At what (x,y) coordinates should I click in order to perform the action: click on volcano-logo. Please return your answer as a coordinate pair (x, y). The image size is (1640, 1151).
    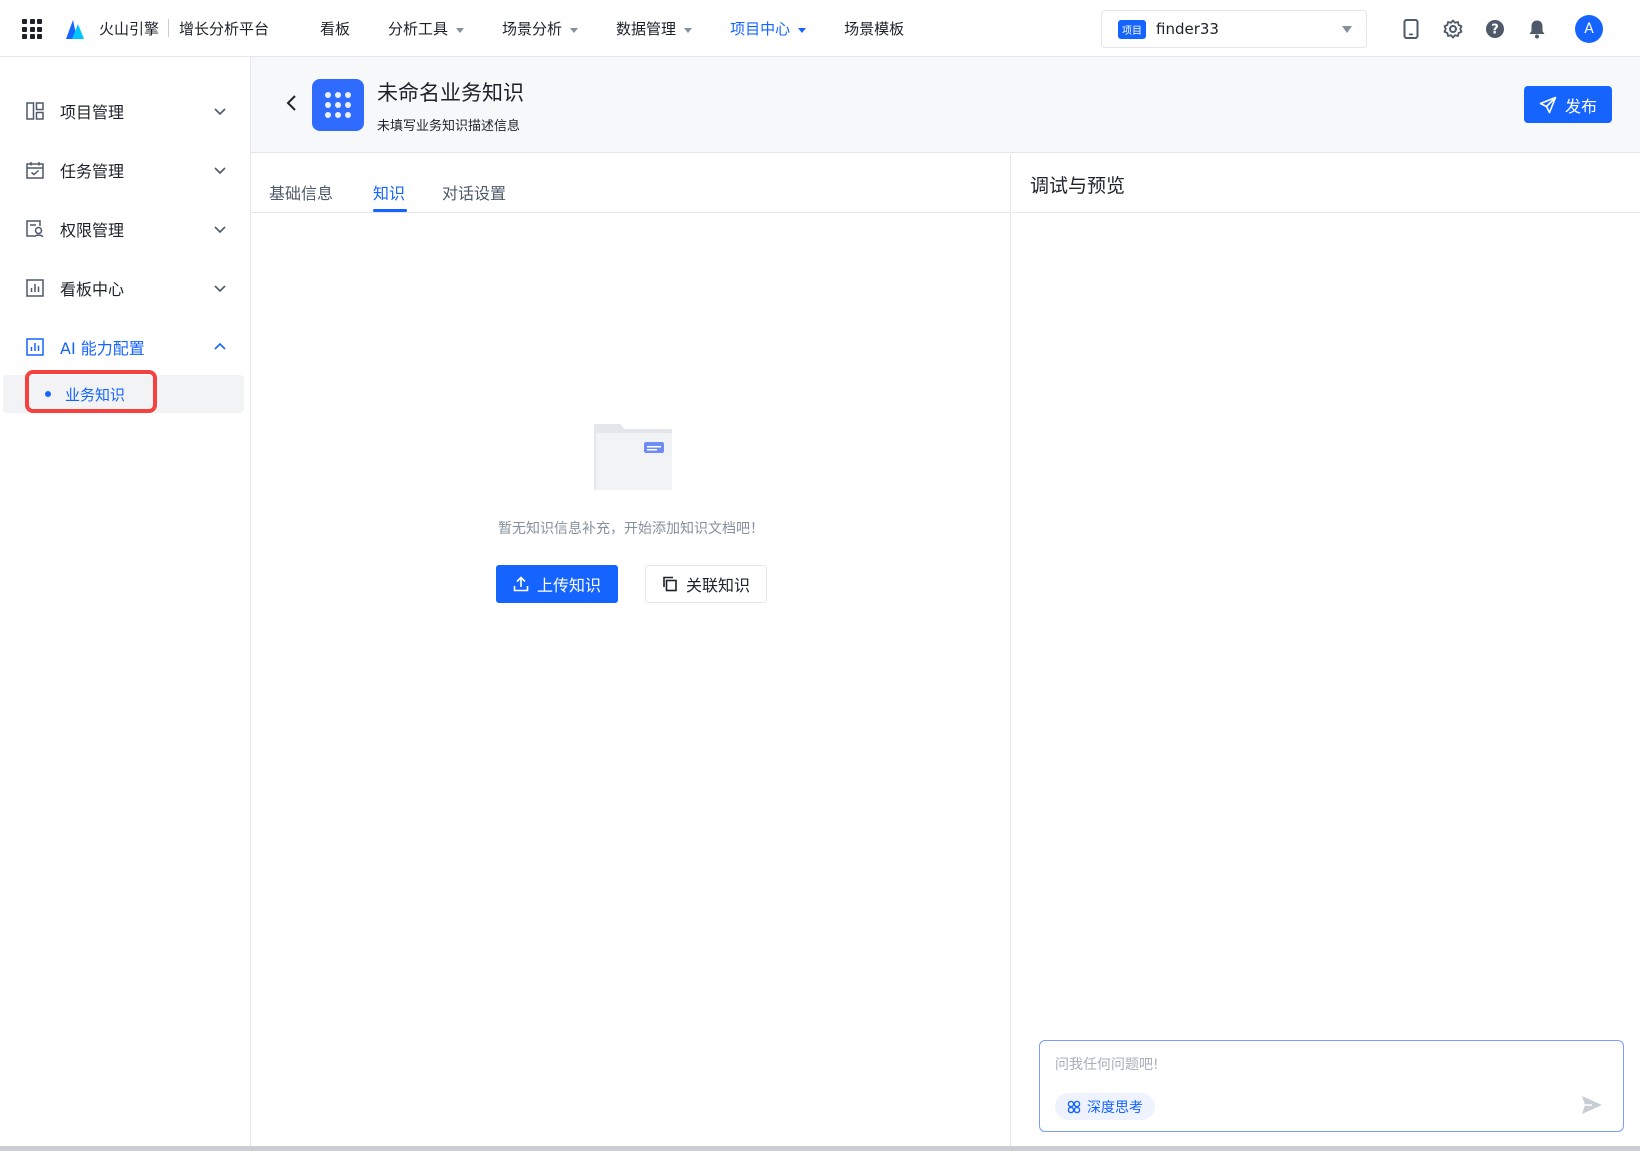
    Looking at the image, I should click on (75, 29).